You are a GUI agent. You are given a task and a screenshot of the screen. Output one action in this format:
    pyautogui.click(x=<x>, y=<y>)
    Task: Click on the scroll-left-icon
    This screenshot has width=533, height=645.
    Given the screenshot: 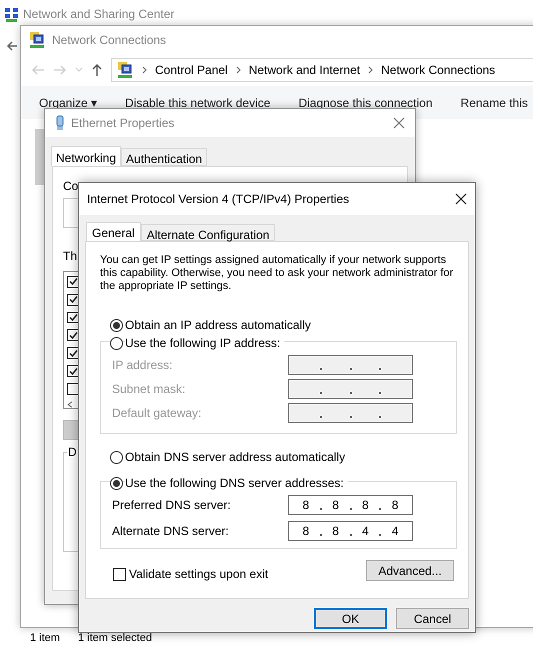 What is the action you would take?
    pyautogui.click(x=70, y=404)
    